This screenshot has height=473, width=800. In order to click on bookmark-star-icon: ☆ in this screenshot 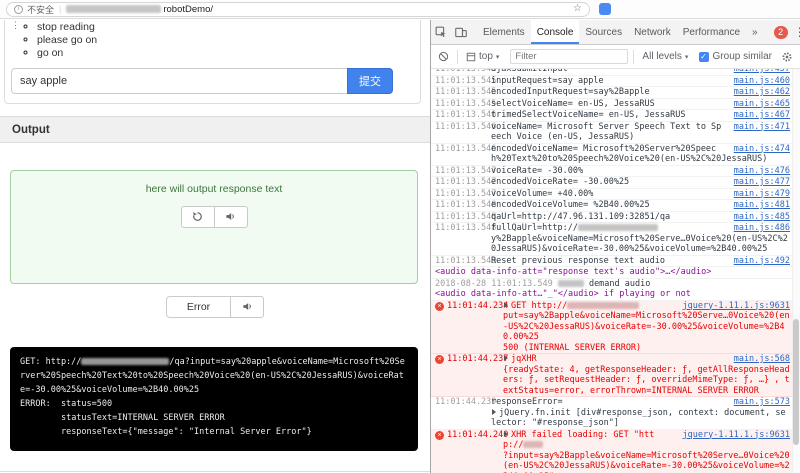, I will do `click(577, 9)`.